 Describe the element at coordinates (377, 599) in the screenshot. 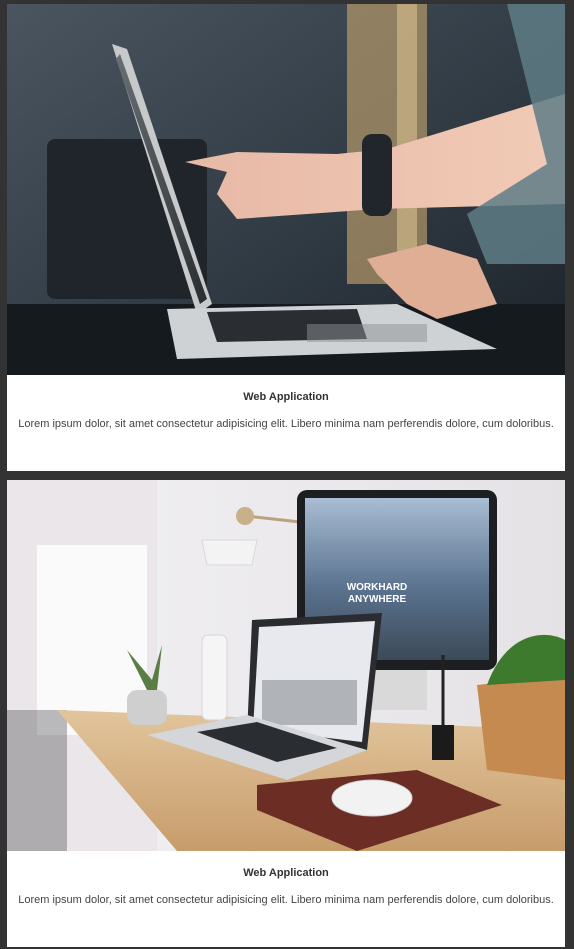

I see `svg-text: ANYWHERE` at that location.